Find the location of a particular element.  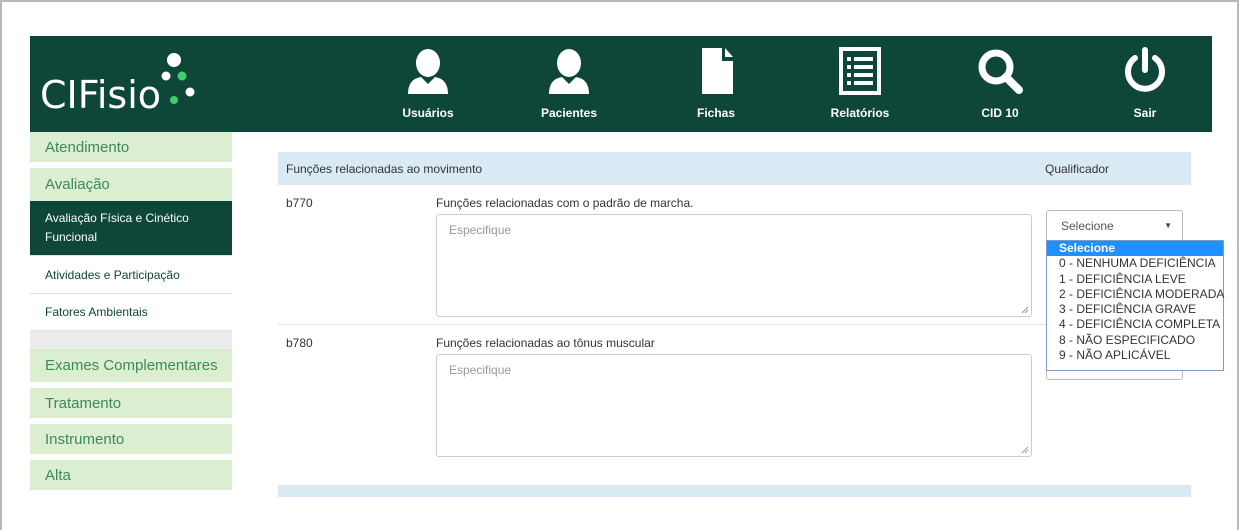

power-icon is located at coordinates (1145, 69).